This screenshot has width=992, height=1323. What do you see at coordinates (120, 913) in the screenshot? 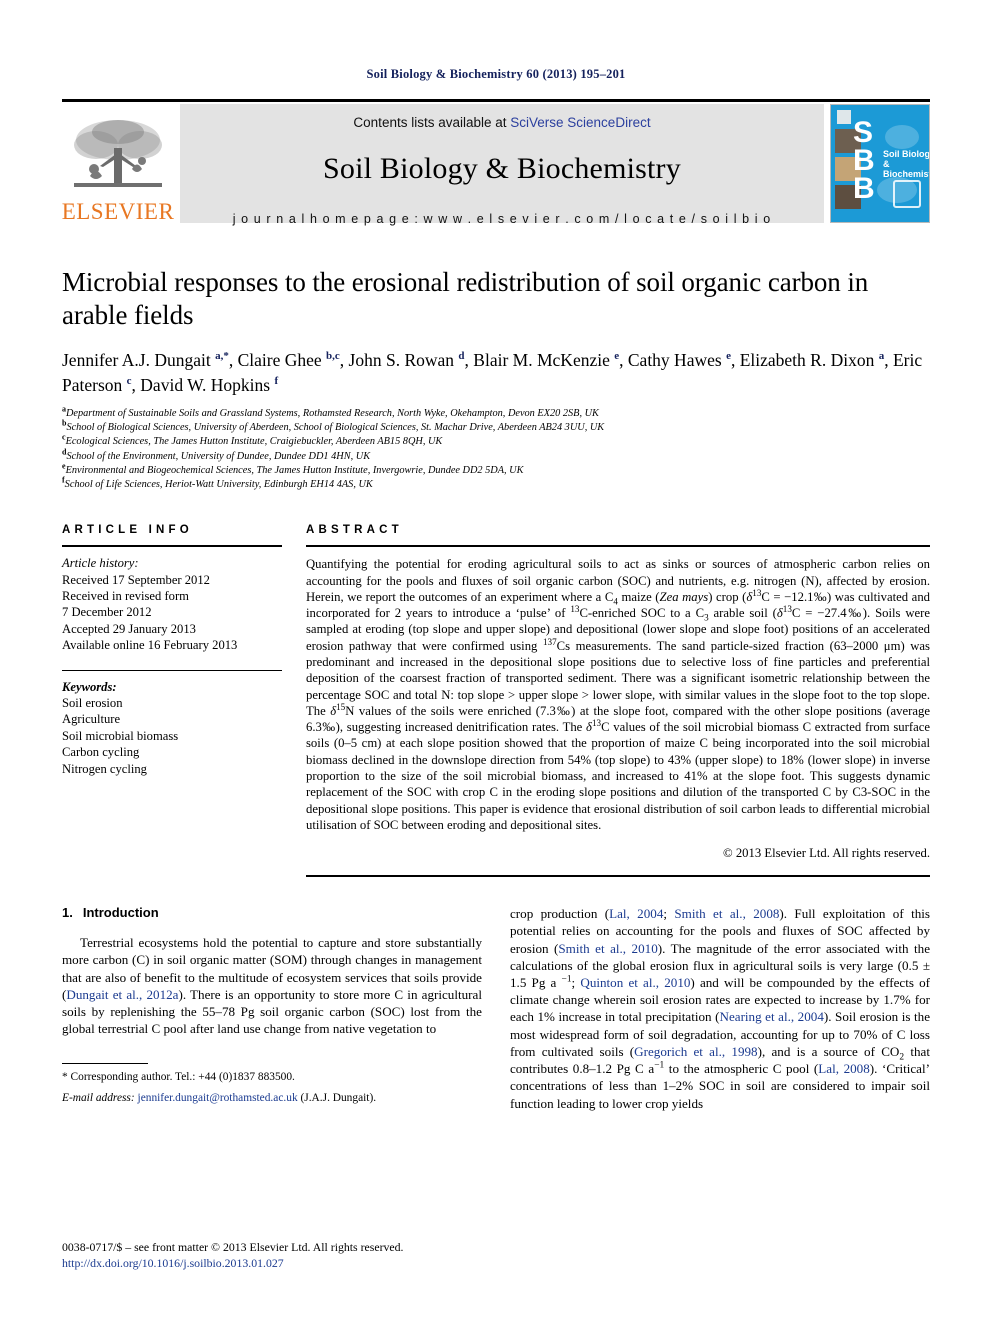
I see `section-title: Introduction` at bounding box center [120, 913].